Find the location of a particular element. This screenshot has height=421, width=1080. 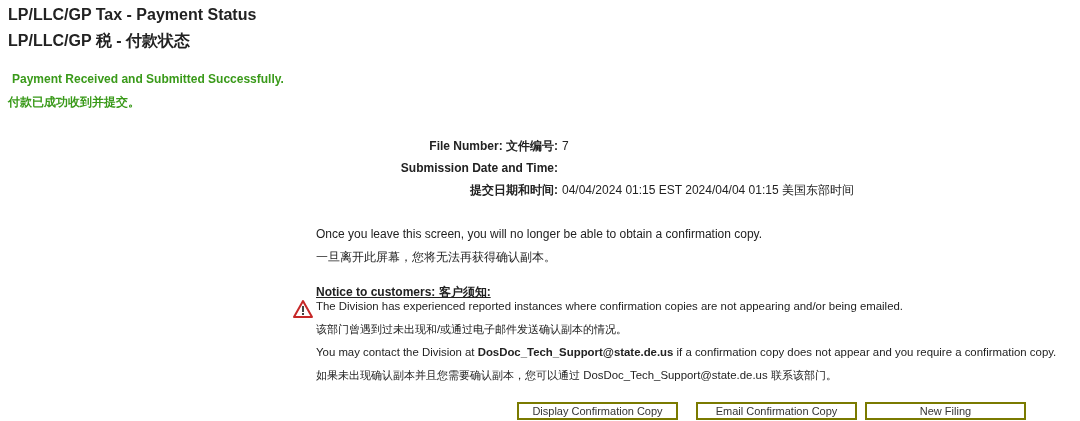

notice-heading: Notice to customers: 客户须知: is located at coordinates (404, 292).